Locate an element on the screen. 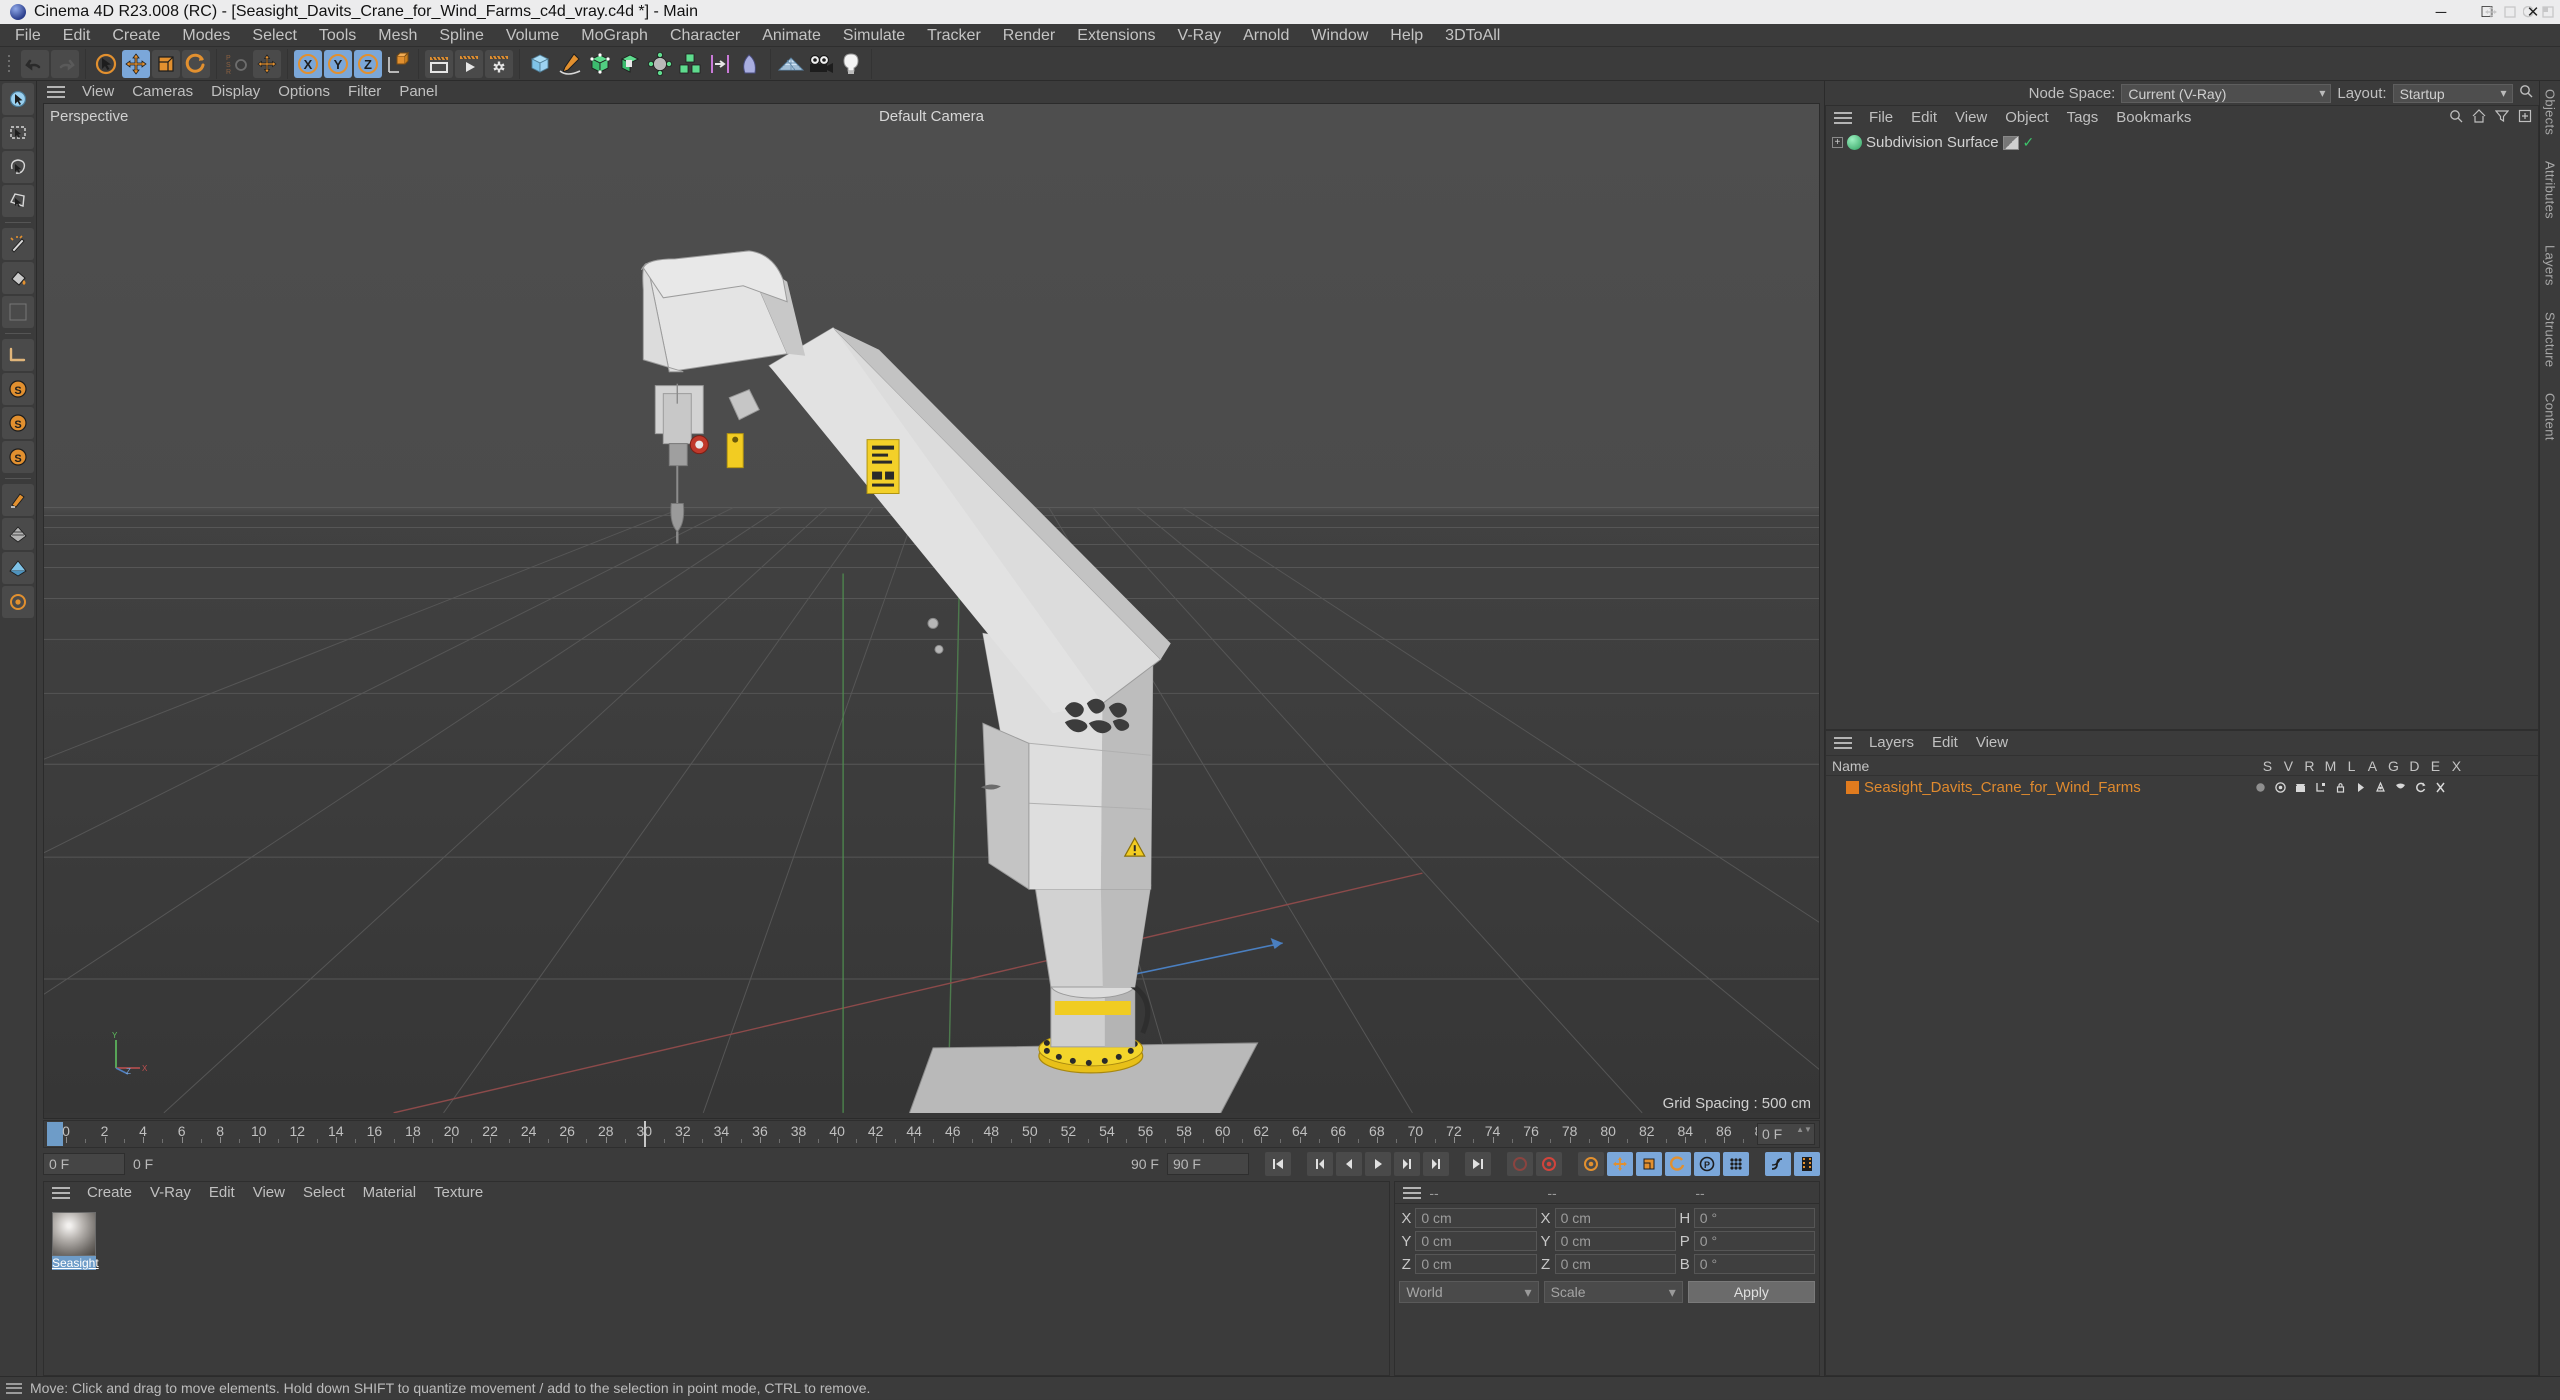  play-icon is located at coordinates (1377, 1164).